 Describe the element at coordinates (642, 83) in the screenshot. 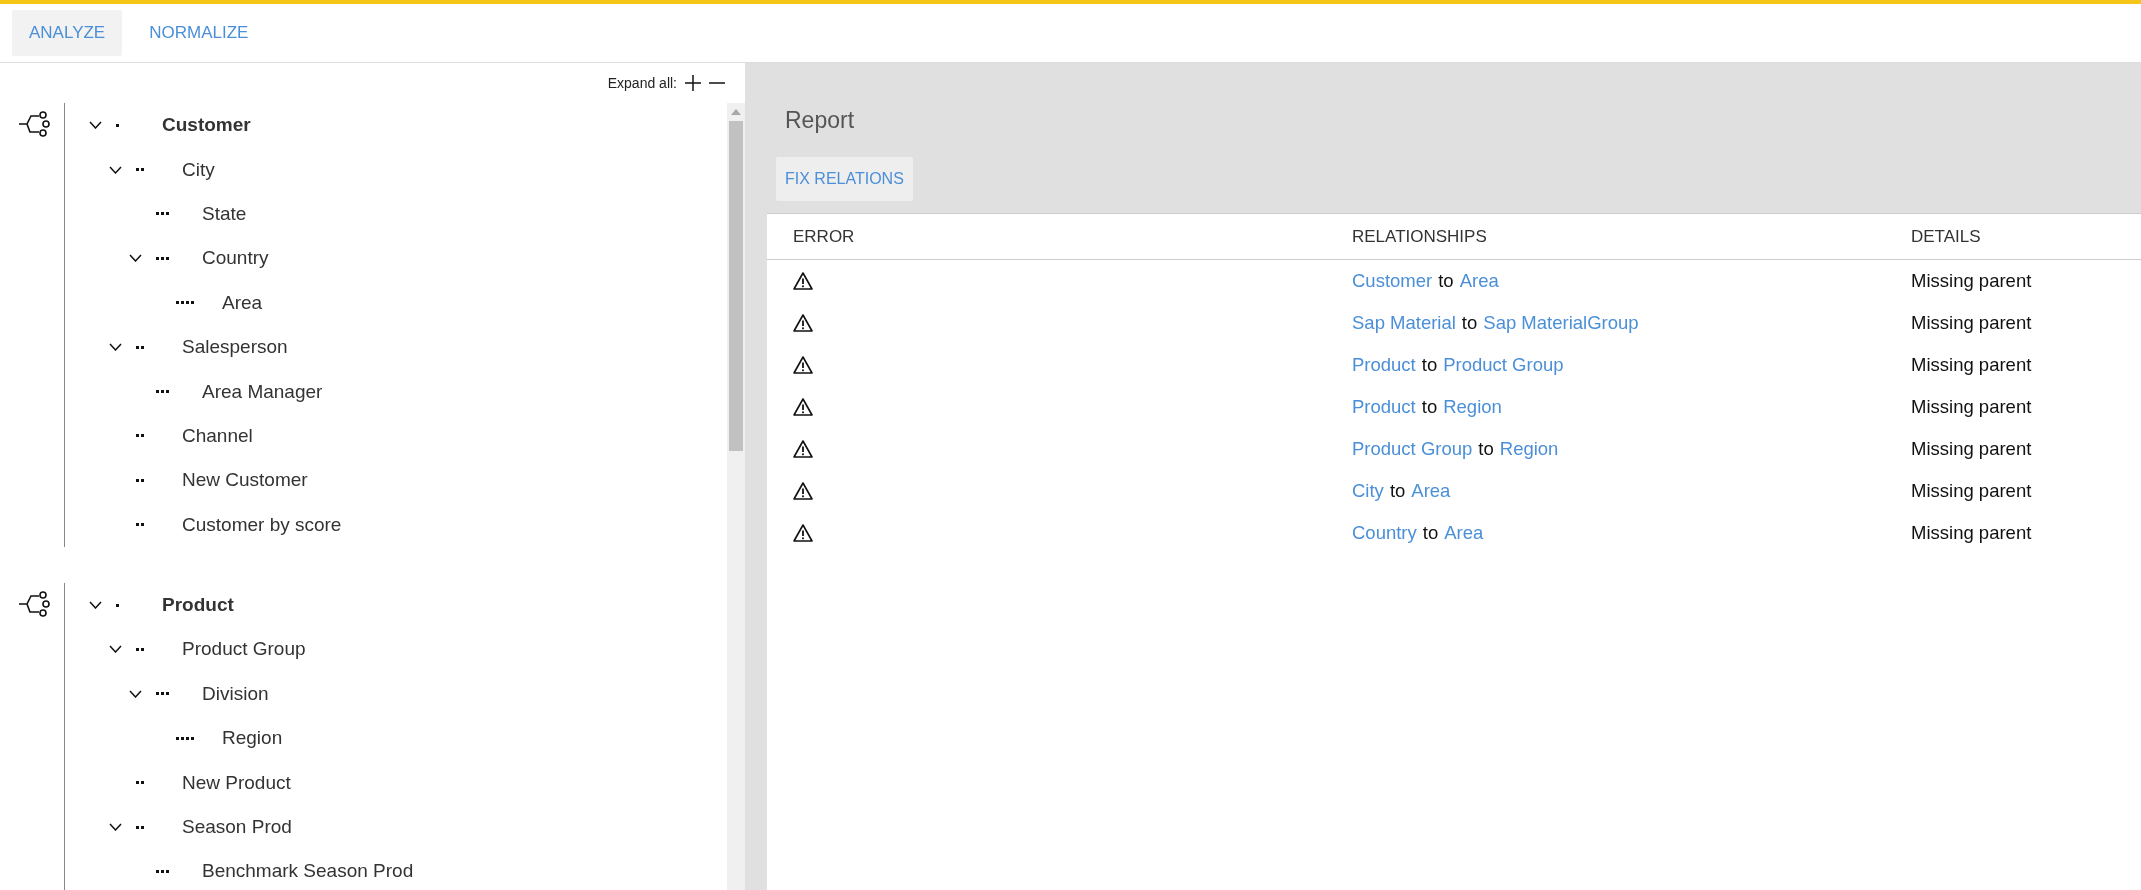

I see `expand-all-label: Expand all:` at that location.